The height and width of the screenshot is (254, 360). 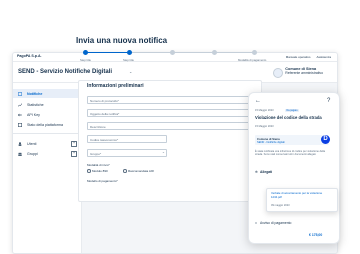 I want to click on step-2-label: Step title, so click(x=128, y=60).